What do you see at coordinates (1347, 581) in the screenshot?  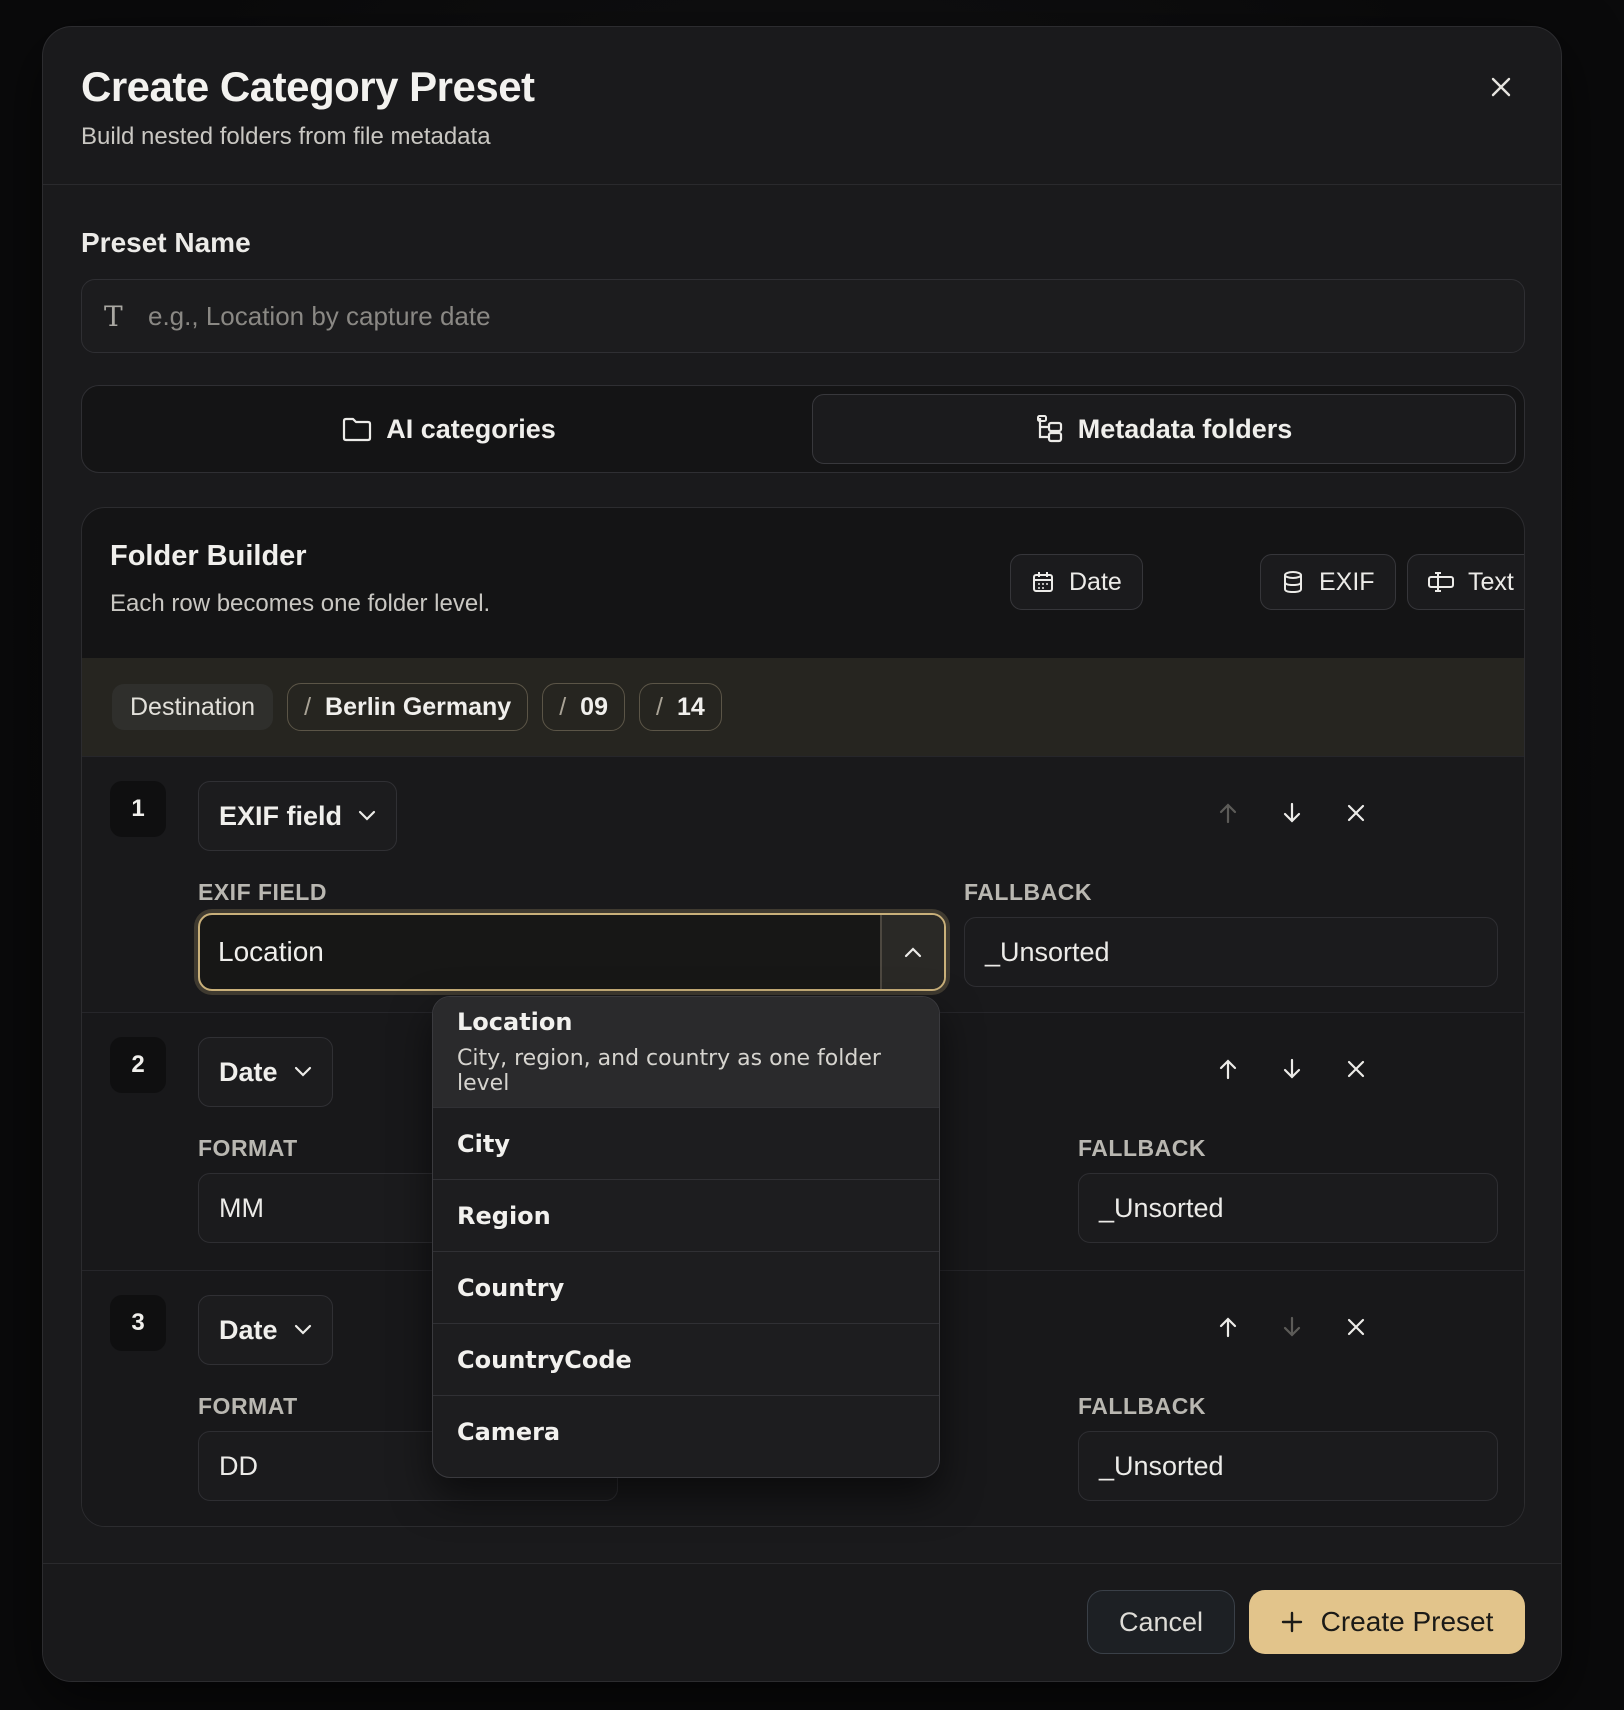 I see `add-exif-label: EXIF` at bounding box center [1347, 581].